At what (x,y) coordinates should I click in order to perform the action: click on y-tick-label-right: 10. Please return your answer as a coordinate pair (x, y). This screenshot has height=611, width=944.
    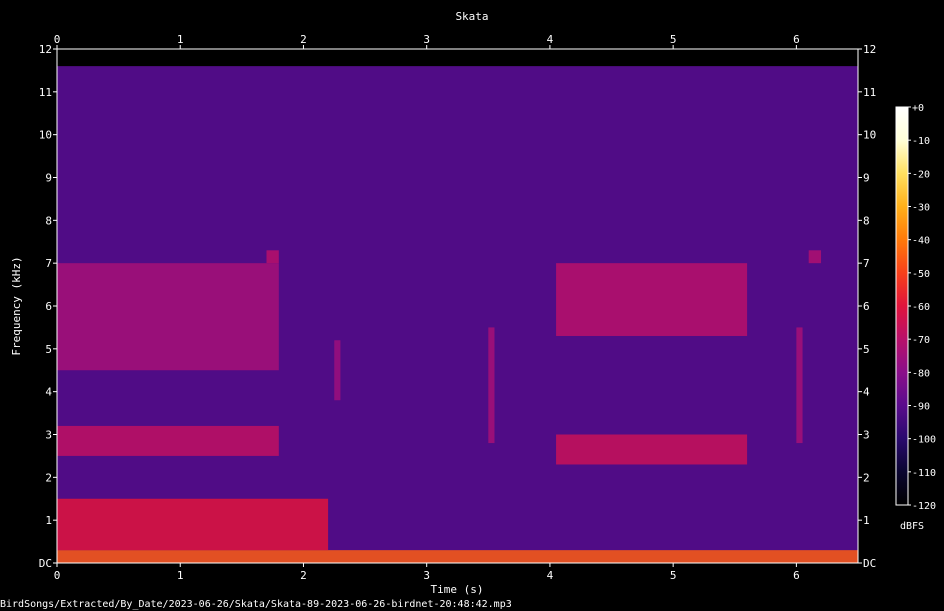
    Looking at the image, I should click on (869, 135).